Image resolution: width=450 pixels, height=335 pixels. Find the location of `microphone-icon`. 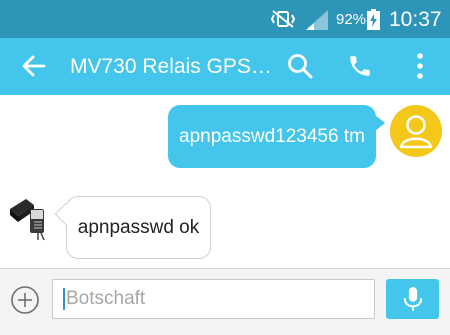

microphone-icon is located at coordinates (412, 299).